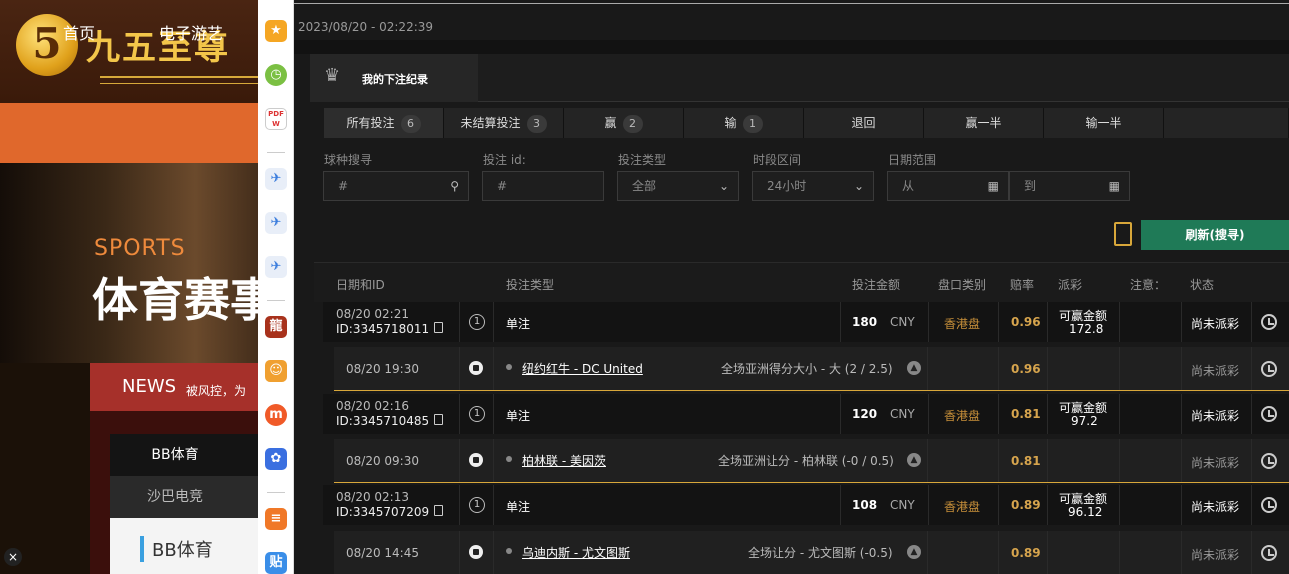 This screenshot has width=1289, height=574. Describe the element at coordinates (1123, 234) in the screenshot. I see `clipboard-icon` at that location.